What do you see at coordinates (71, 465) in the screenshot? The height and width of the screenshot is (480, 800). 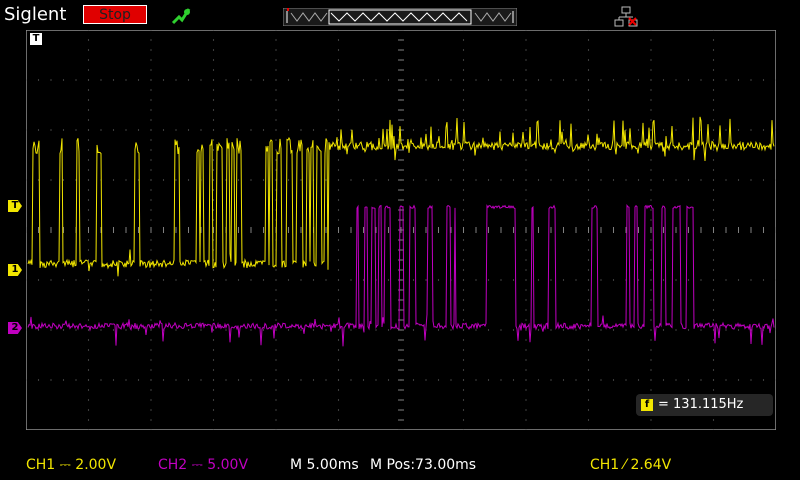 I see `ch1-scale: CH1 ⎓ 2.00V` at bounding box center [71, 465].